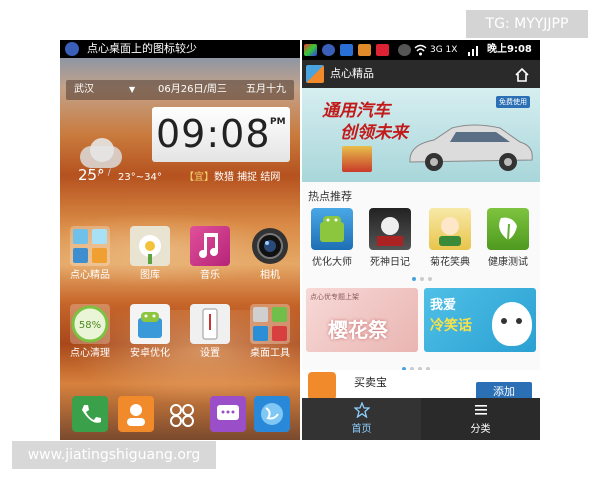  Describe the element at coordinates (332, 229) in the screenshot. I see `android-master-icon` at that location.